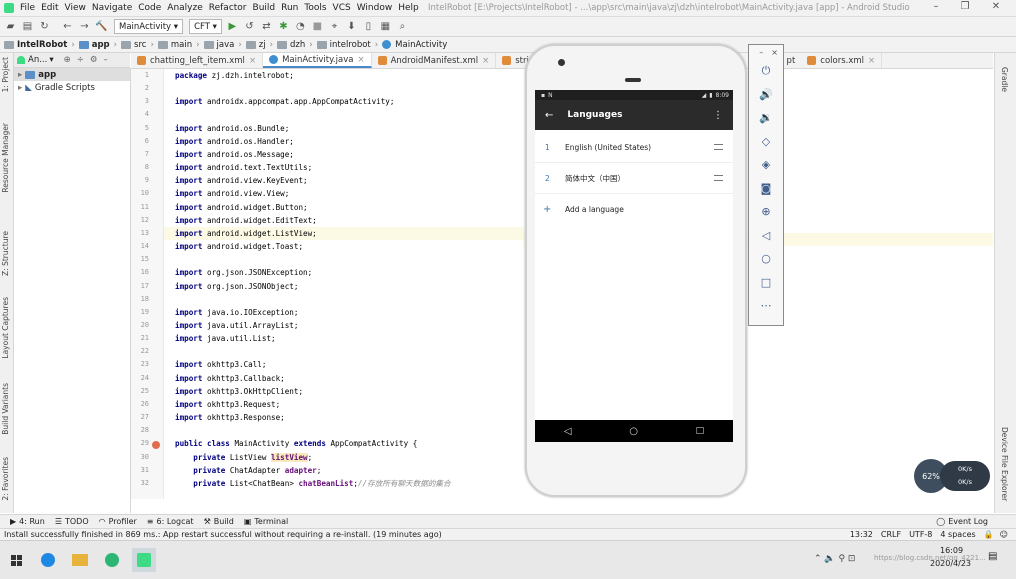 The width and height of the screenshot is (1016, 579). What do you see at coordinates (368, 26) in the screenshot?
I see `avd-manager-icon: ▯` at bounding box center [368, 26].